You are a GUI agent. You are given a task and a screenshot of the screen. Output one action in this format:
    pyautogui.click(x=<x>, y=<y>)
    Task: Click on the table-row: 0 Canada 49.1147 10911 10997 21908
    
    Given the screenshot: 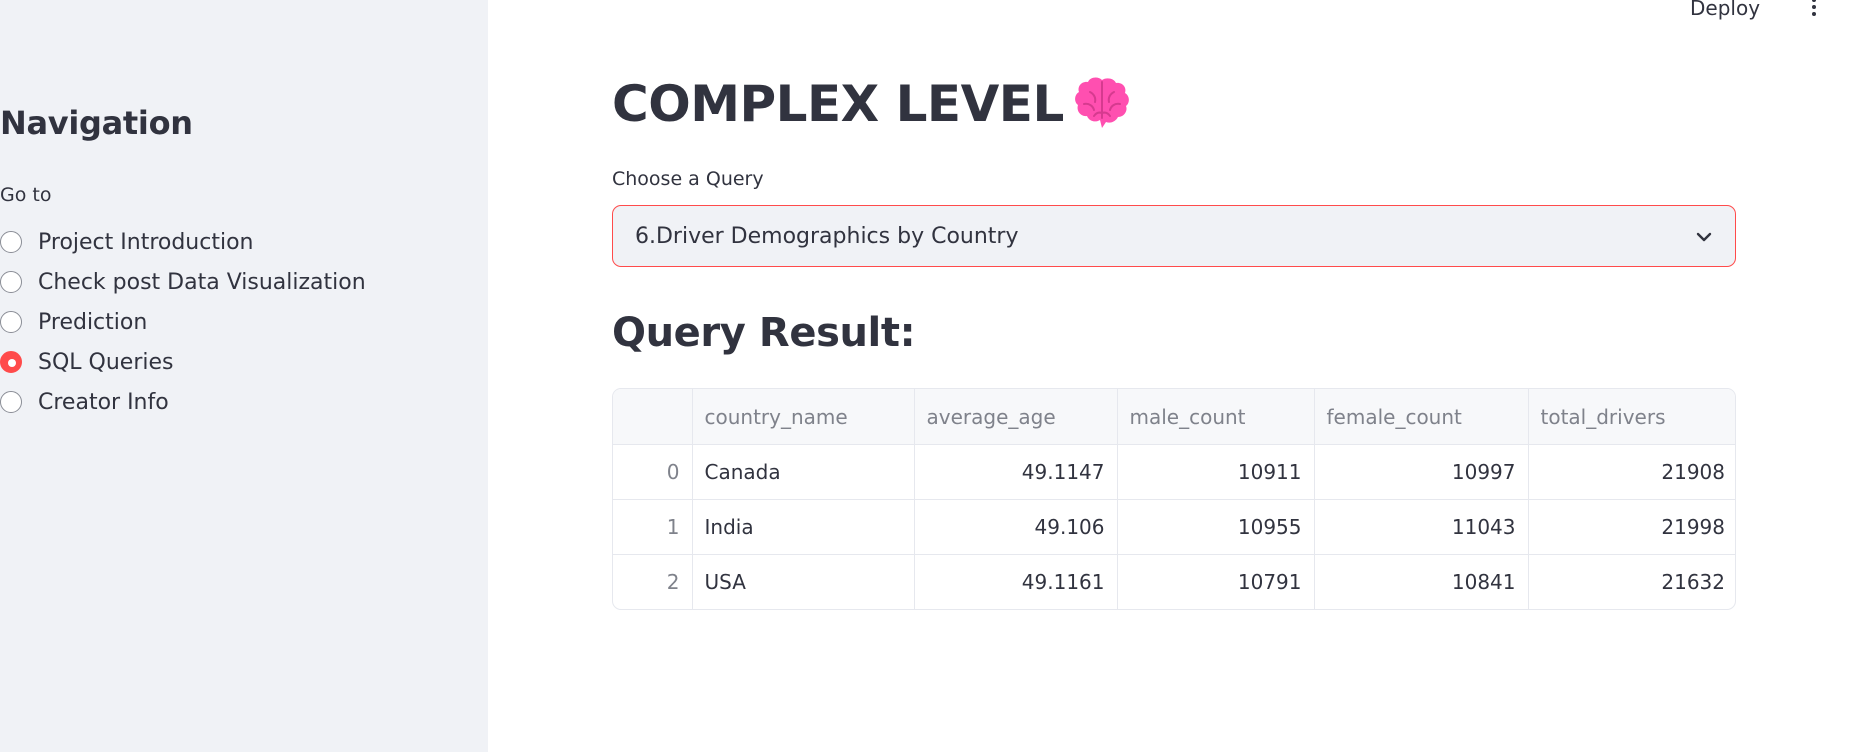 What is the action you would take?
    pyautogui.click(x=1174, y=472)
    